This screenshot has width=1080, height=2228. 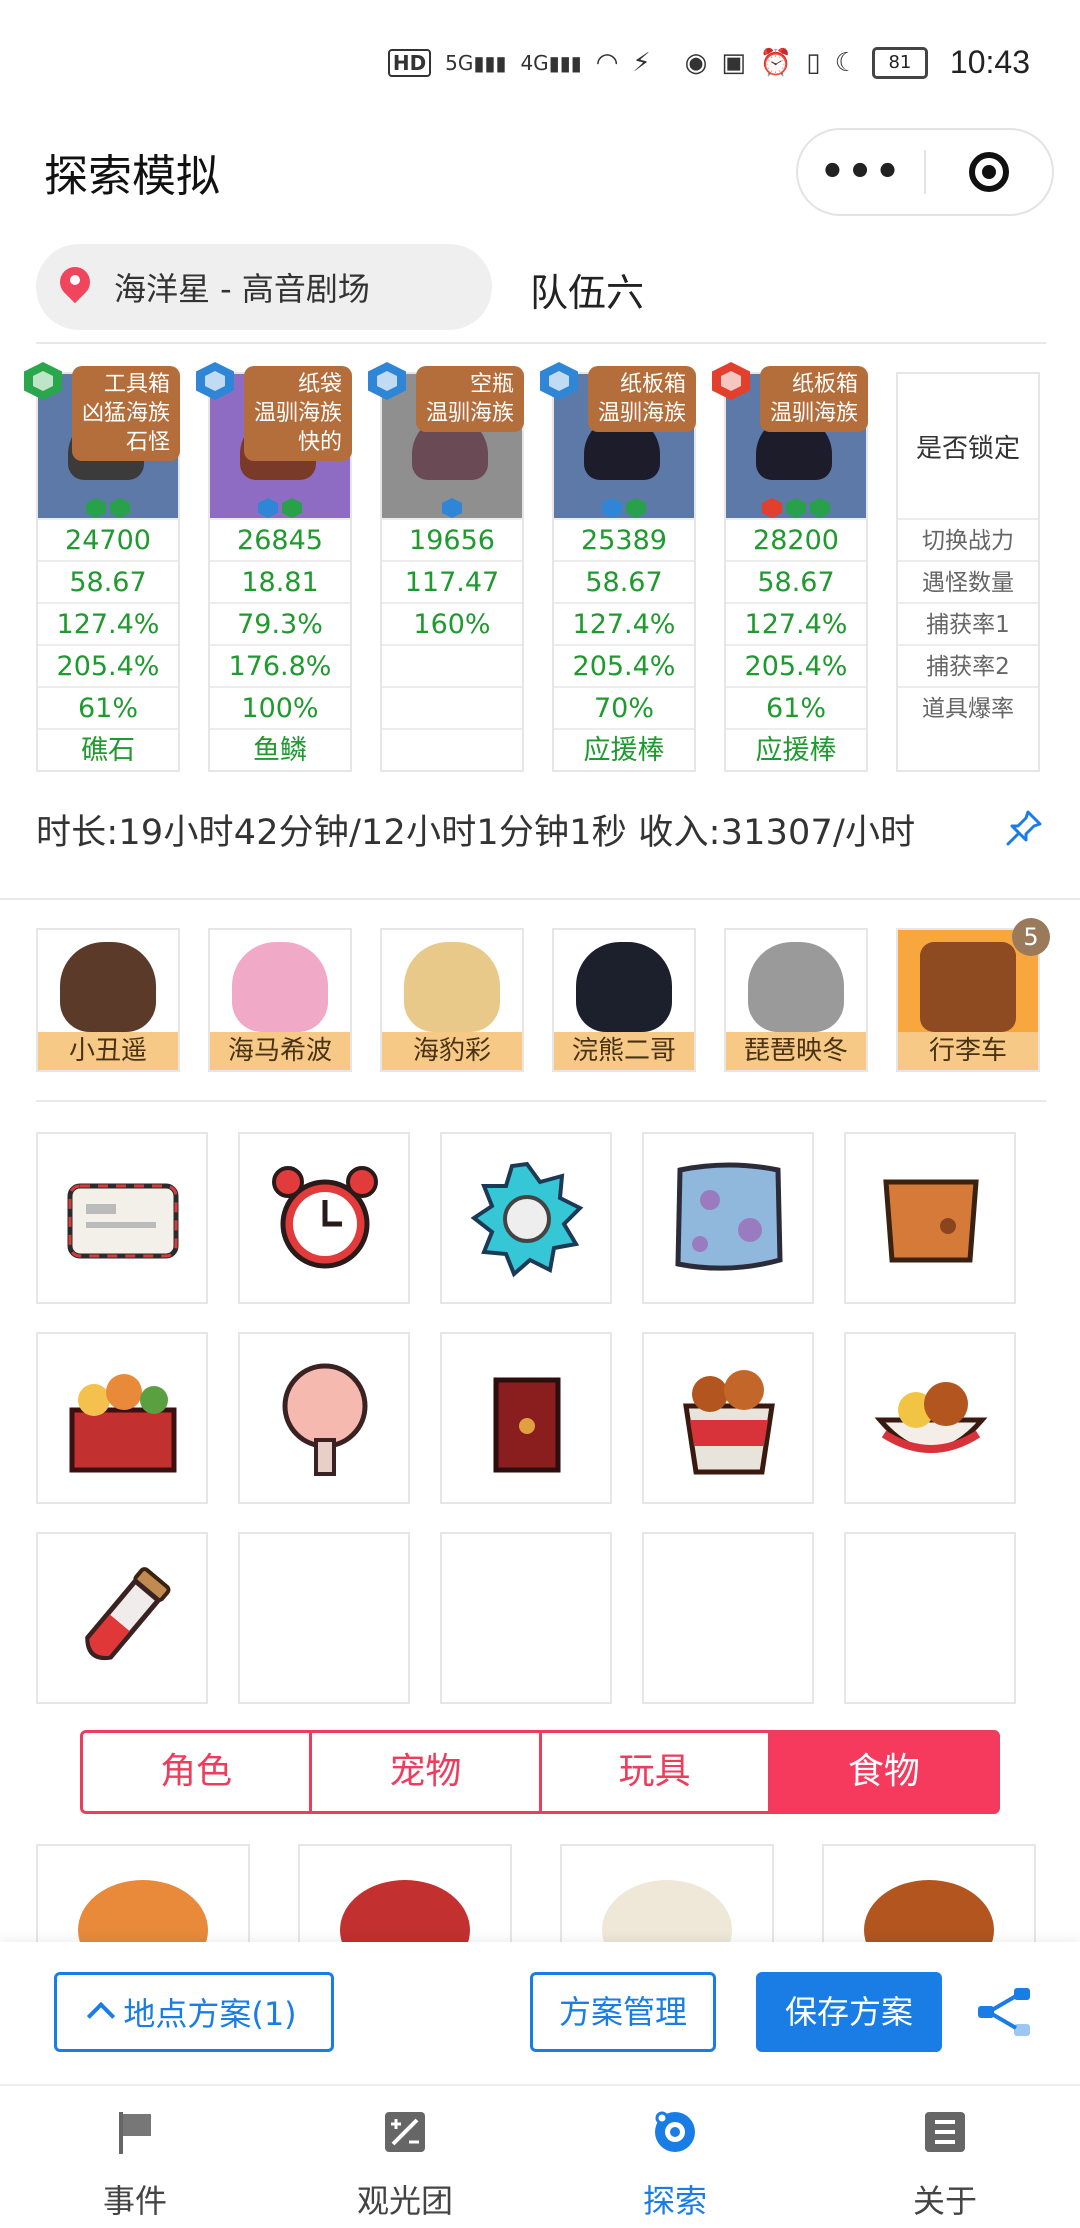 What do you see at coordinates (1024, 828) in the screenshot?
I see `pin-icon` at bounding box center [1024, 828].